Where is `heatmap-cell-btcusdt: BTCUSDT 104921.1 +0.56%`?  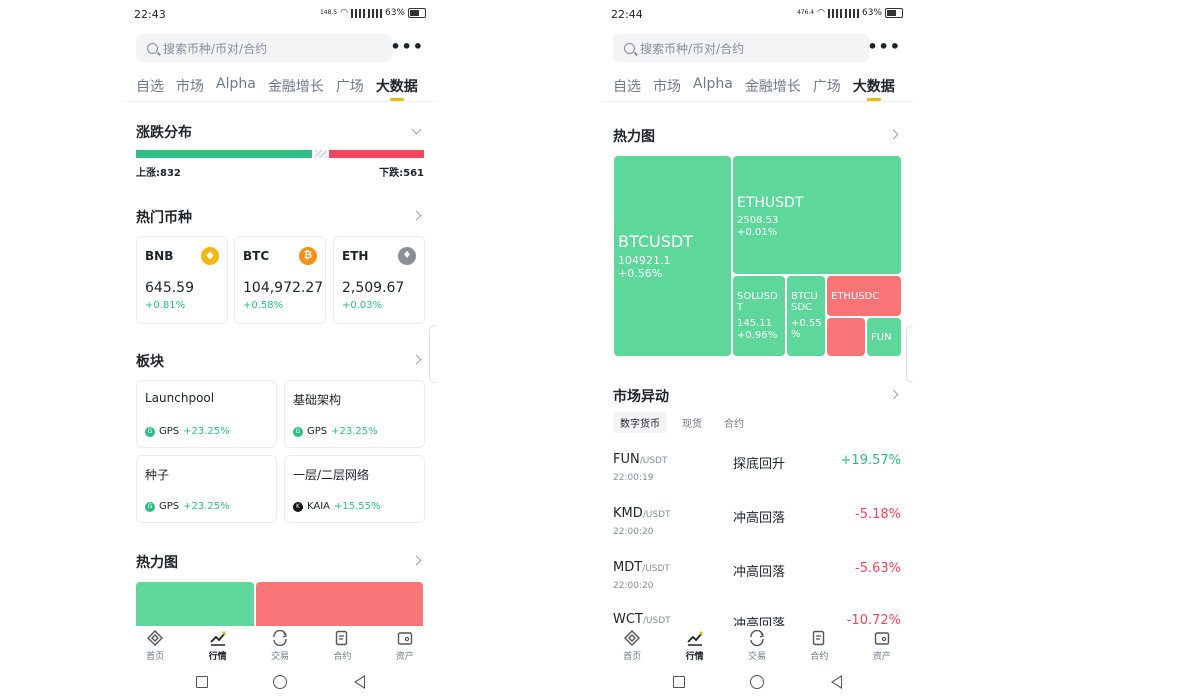
heatmap-cell-btcusdt: BTCUSDT 104921.1 +0.56% is located at coordinates (672, 256).